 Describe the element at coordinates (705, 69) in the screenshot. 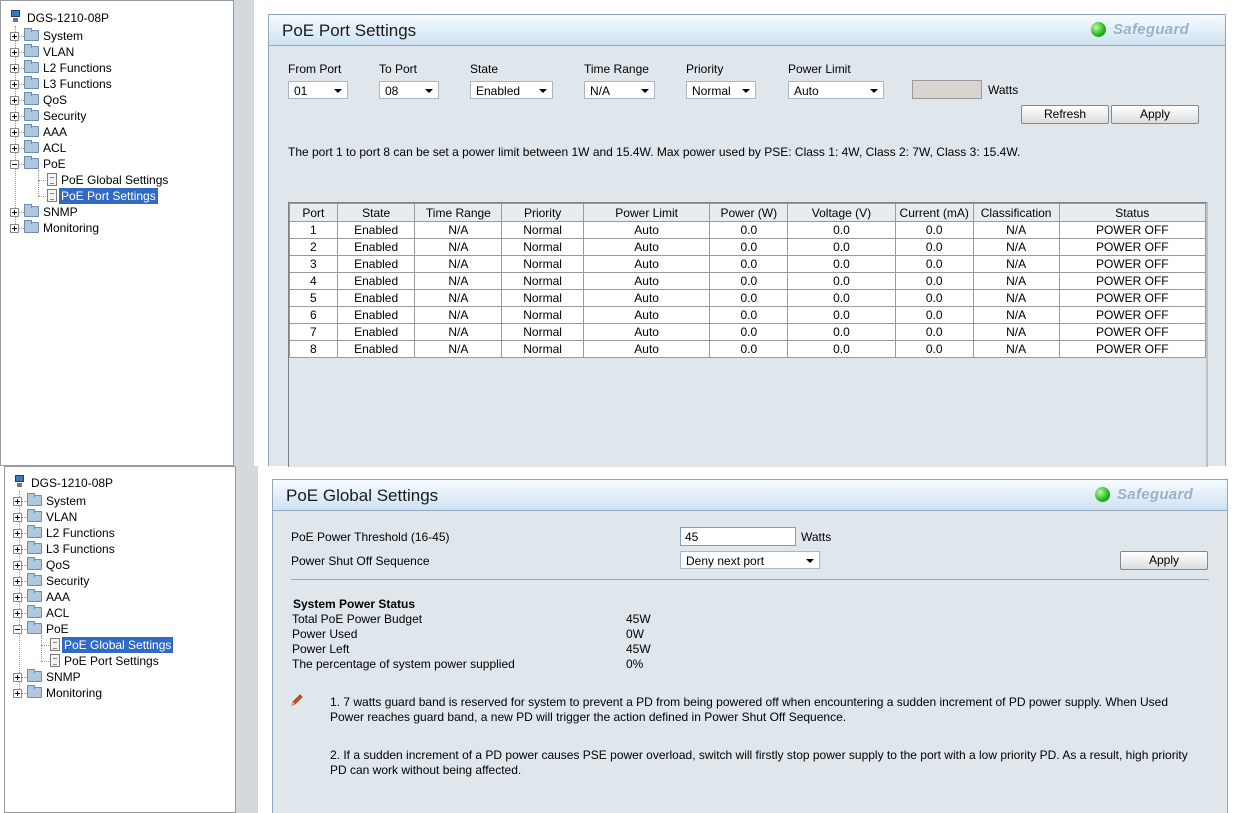

I see `priority-label: Priority` at that location.